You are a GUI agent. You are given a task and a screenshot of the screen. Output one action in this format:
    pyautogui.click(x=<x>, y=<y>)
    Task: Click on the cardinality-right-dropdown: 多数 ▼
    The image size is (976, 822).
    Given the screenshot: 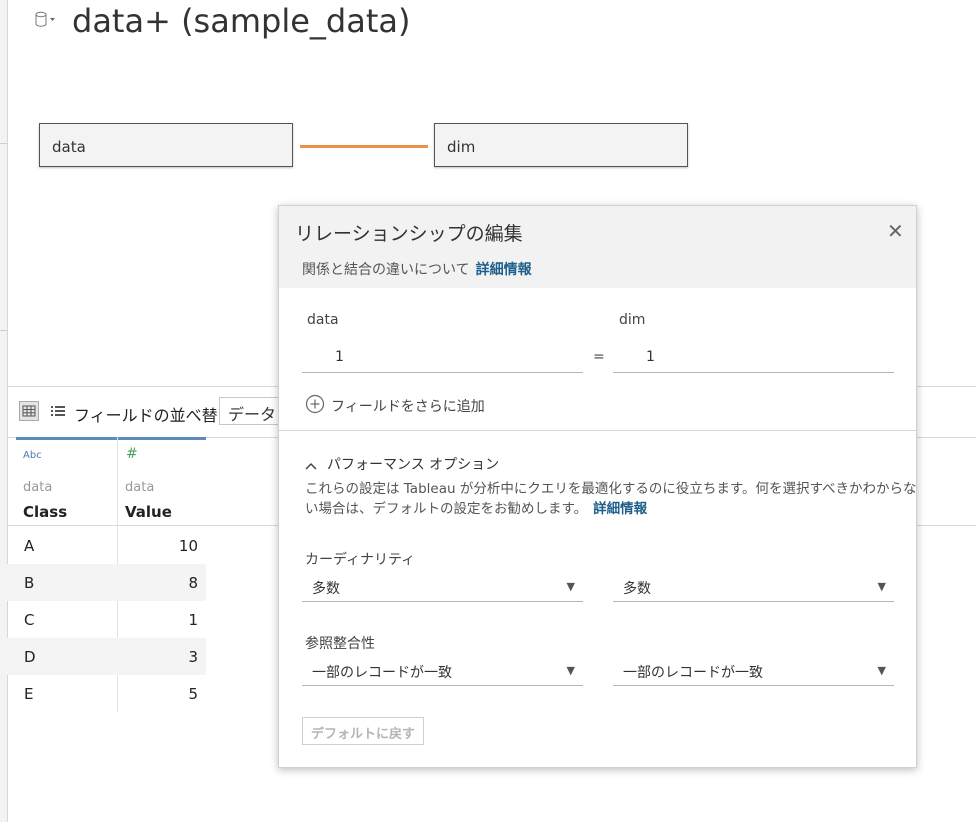 What is the action you would take?
    pyautogui.click(x=753, y=588)
    